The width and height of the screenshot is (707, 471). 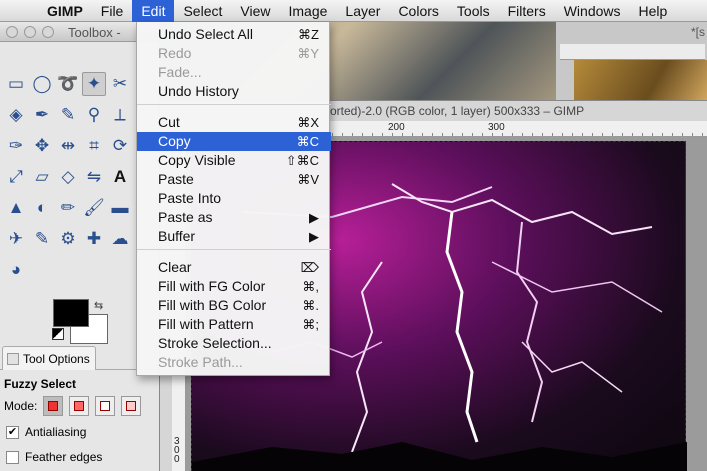 I want to click on menu-item-label: Copy, so click(x=174, y=141).